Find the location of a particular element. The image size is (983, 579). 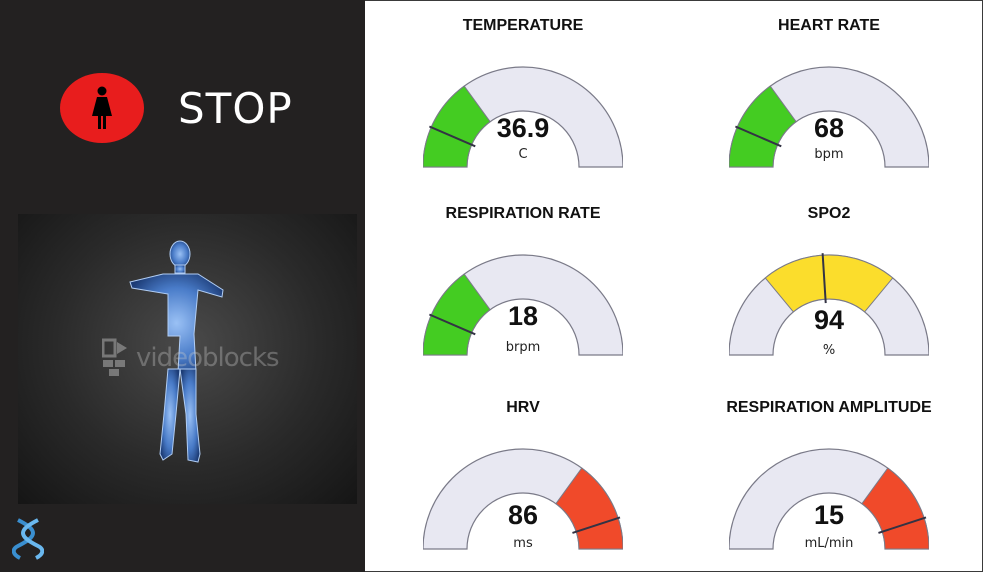

stop-status-circle is located at coordinates (102, 108).